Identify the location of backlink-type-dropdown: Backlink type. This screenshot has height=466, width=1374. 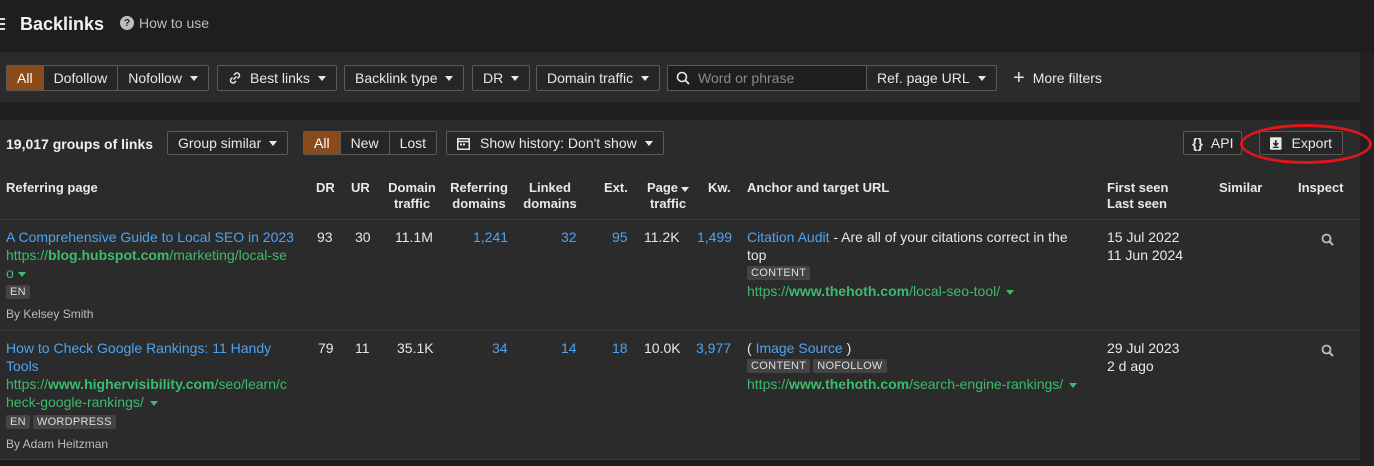
(404, 78).